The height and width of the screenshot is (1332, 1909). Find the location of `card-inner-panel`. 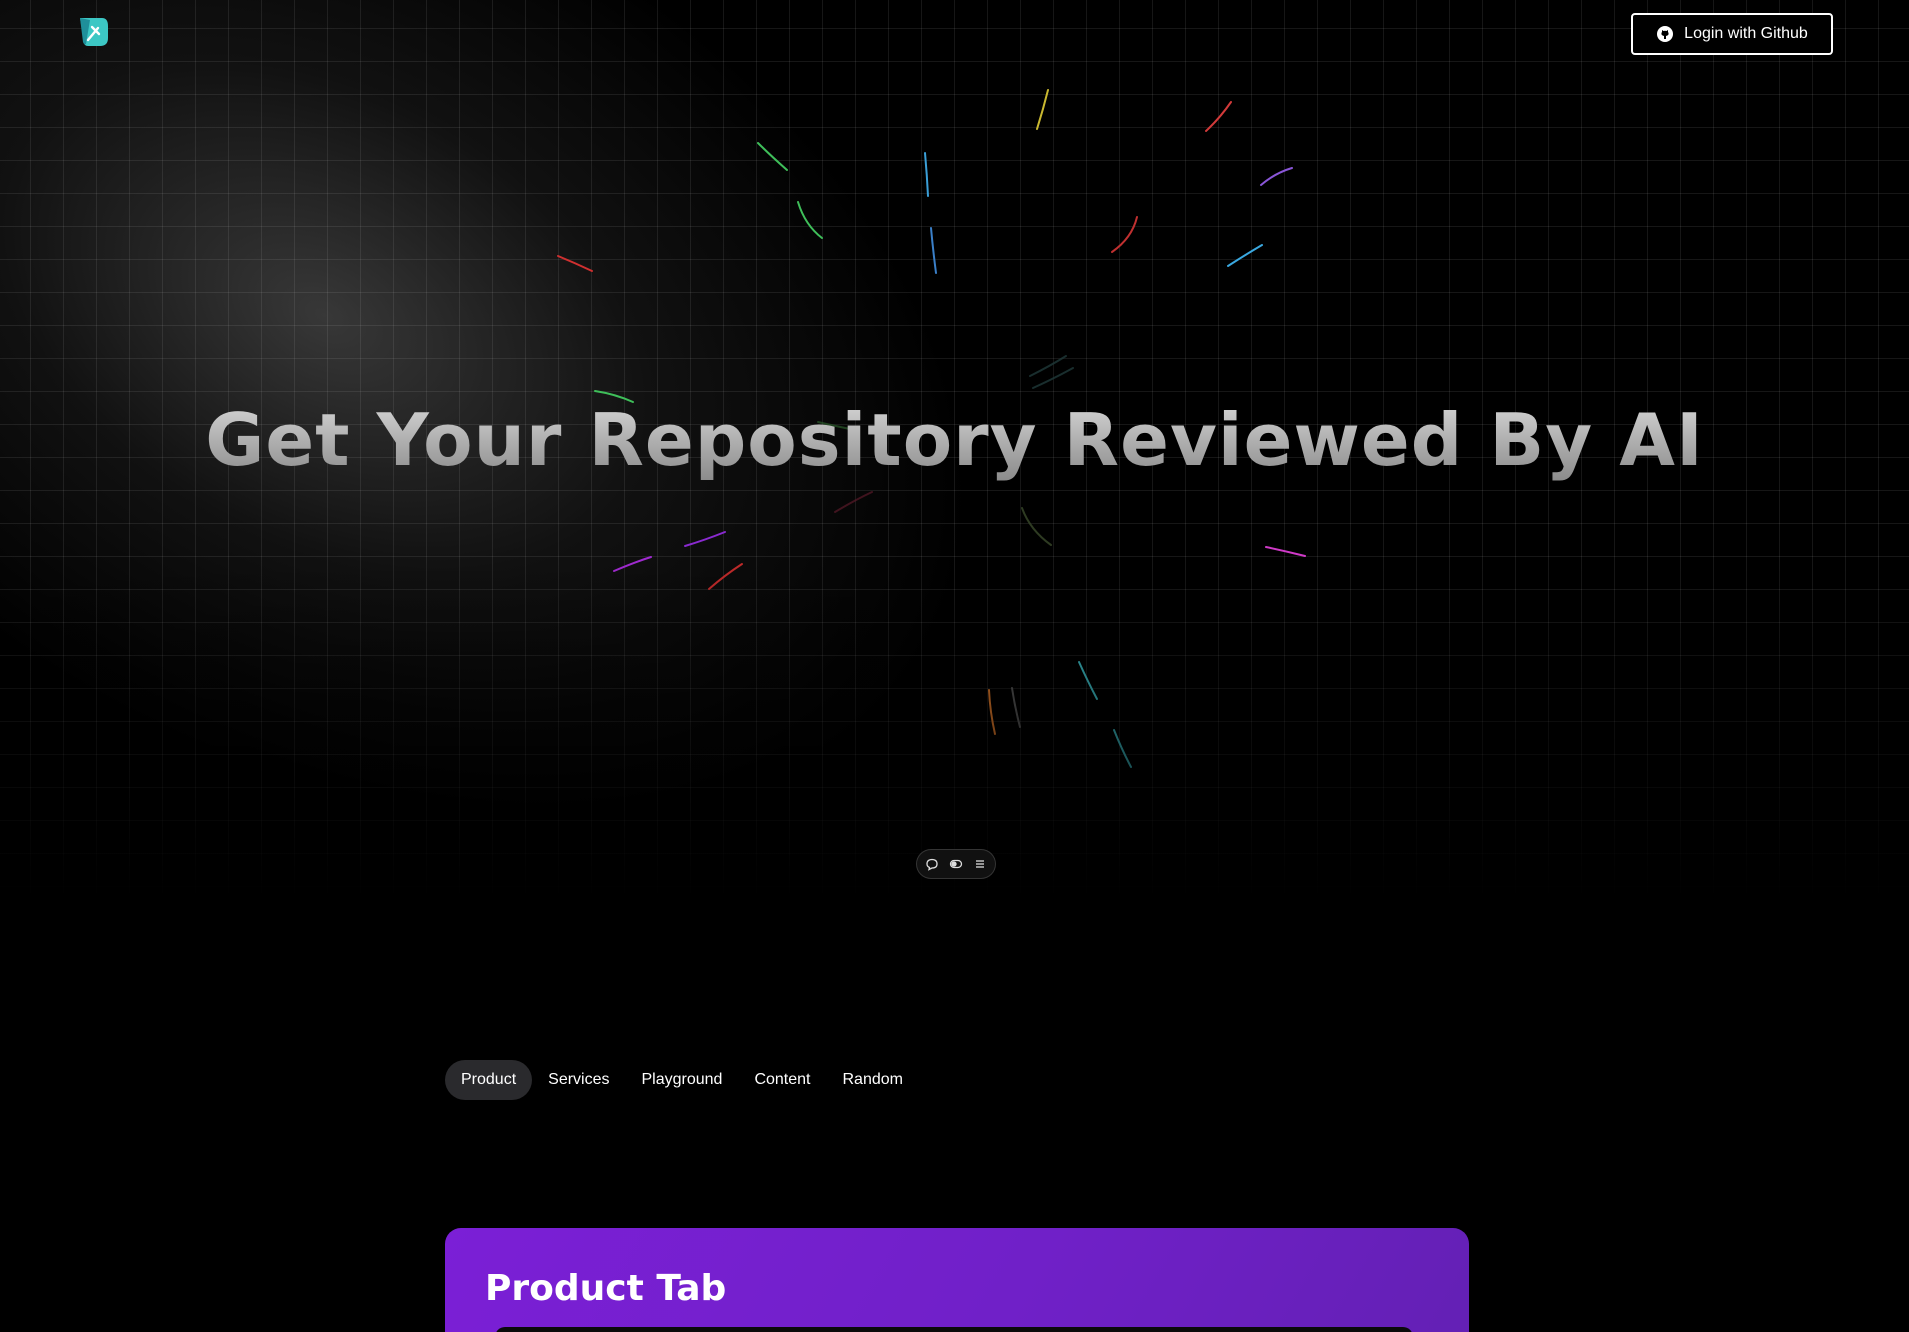

card-inner-panel is located at coordinates (954, 1329).